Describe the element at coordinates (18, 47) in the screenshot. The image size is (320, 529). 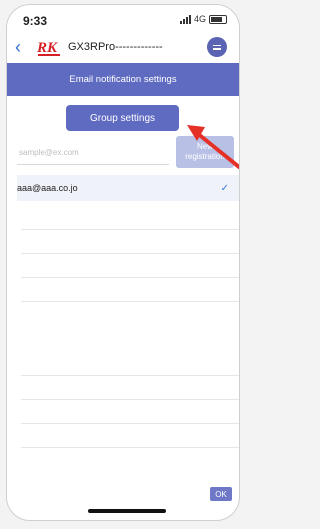
I see `back-icon: ‹` at that location.